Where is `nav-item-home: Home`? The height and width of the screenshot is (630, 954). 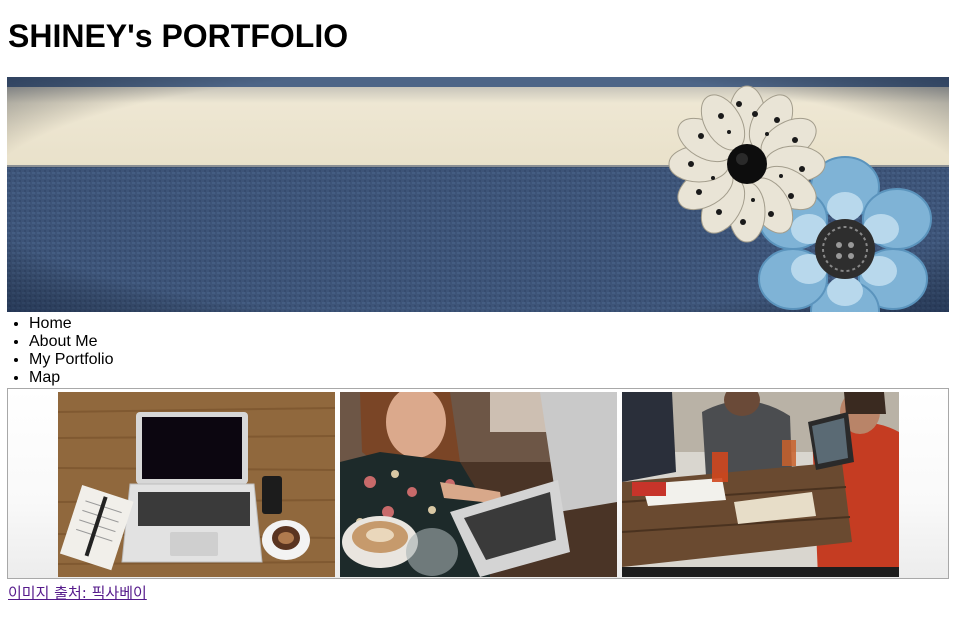 nav-item-home: Home is located at coordinates (71, 324).